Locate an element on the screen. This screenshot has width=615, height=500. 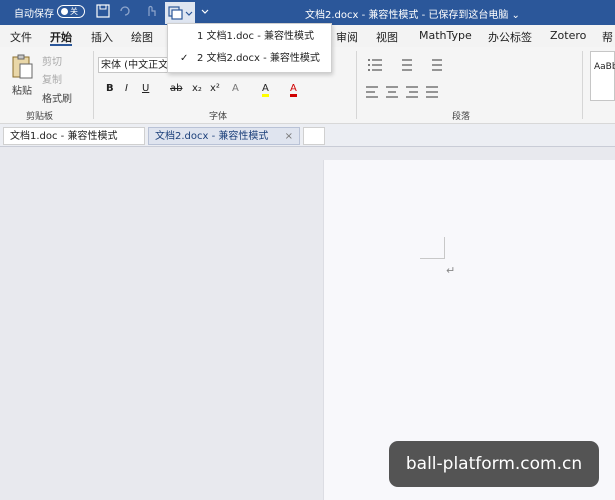
italic-button: I is located at coordinates (126, 88).